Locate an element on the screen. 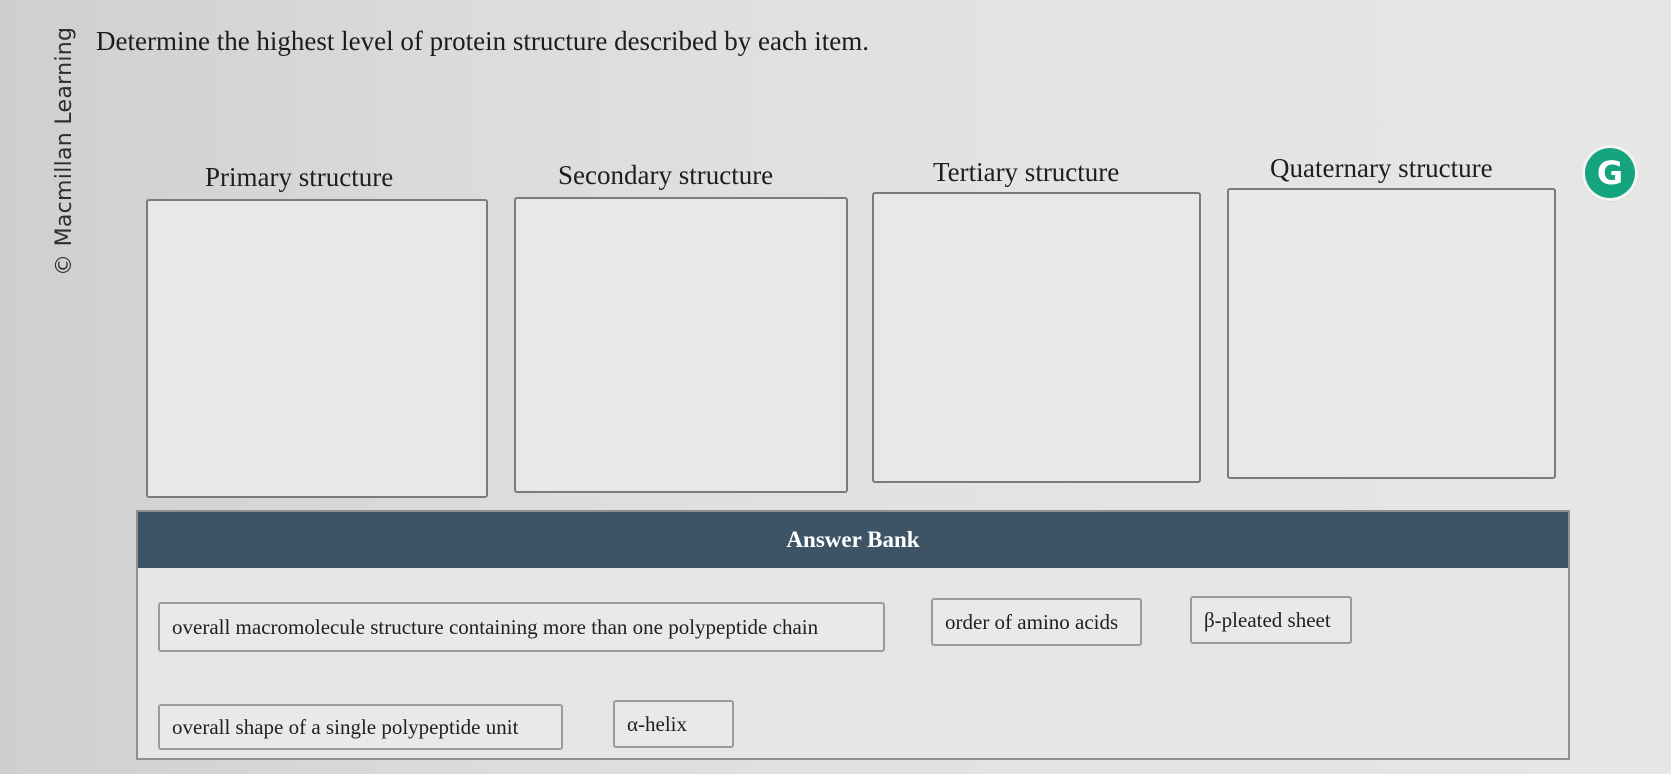 The height and width of the screenshot is (774, 1671). drop-zone-tertiary is located at coordinates (1036, 337).